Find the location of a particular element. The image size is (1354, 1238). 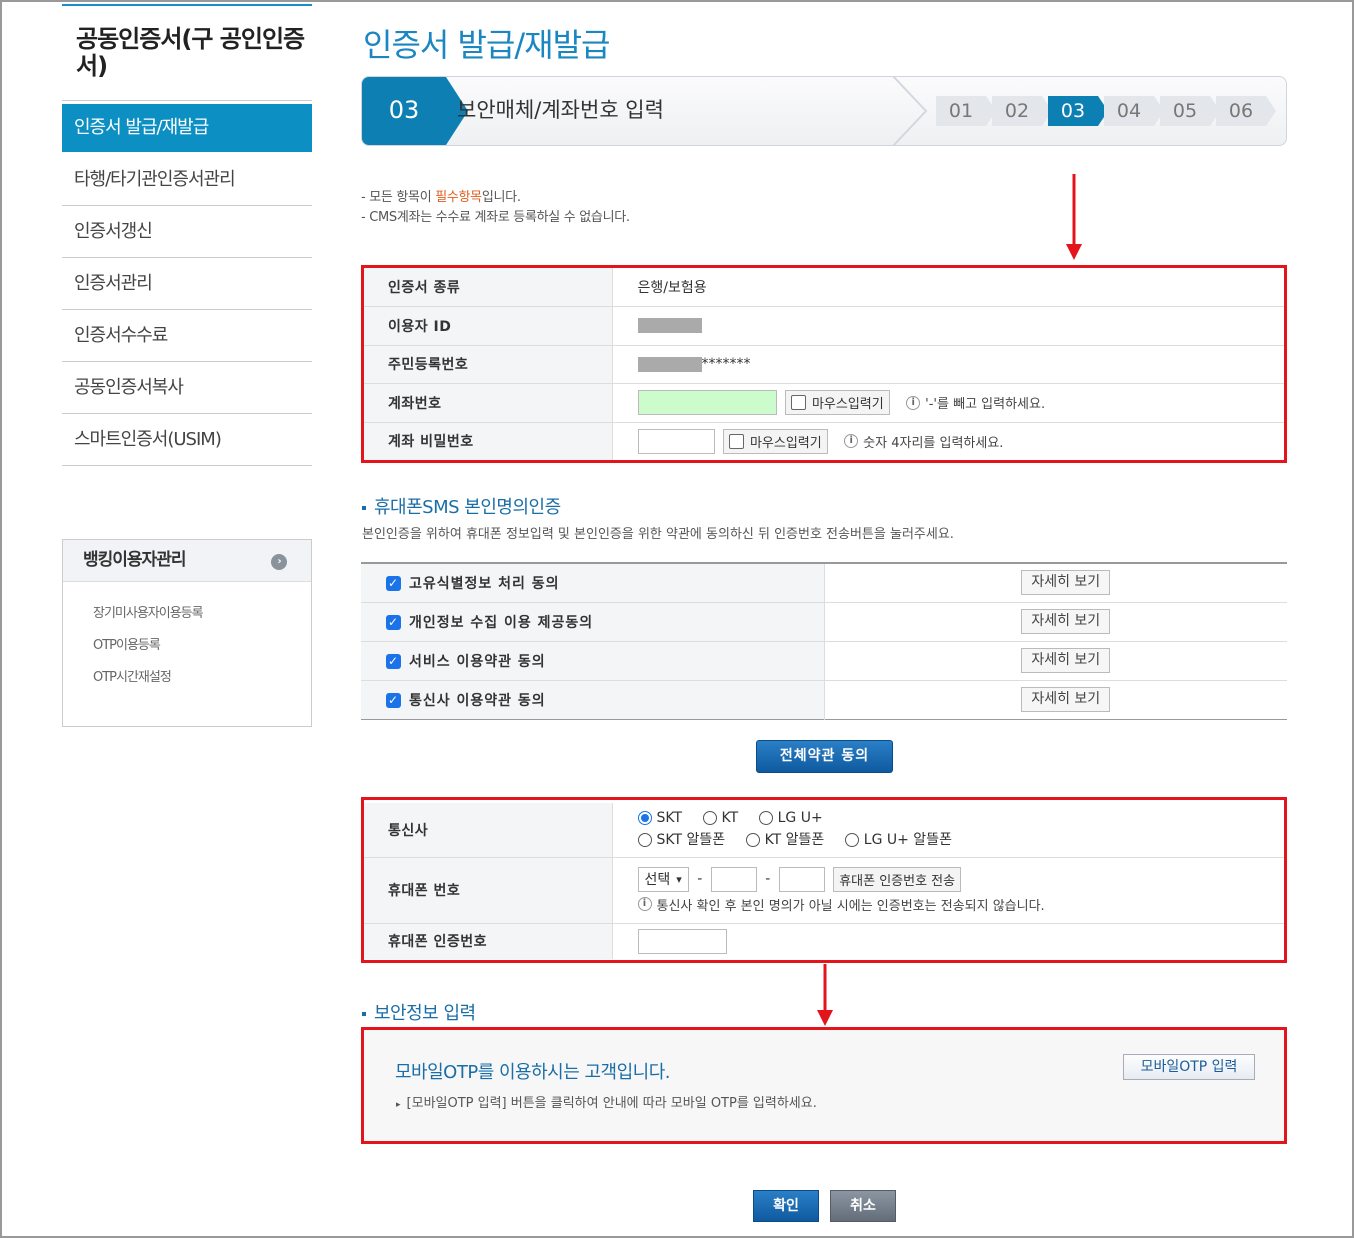

sidebar-item-manage: 인증서관리 is located at coordinates (187, 284).